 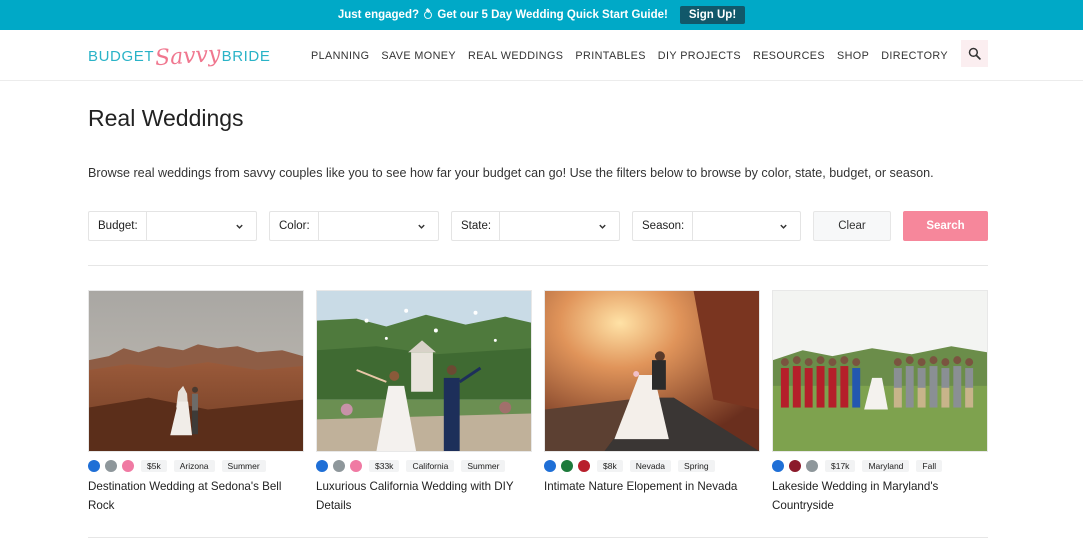 I want to click on state-tag: Maryland, so click(x=886, y=466).